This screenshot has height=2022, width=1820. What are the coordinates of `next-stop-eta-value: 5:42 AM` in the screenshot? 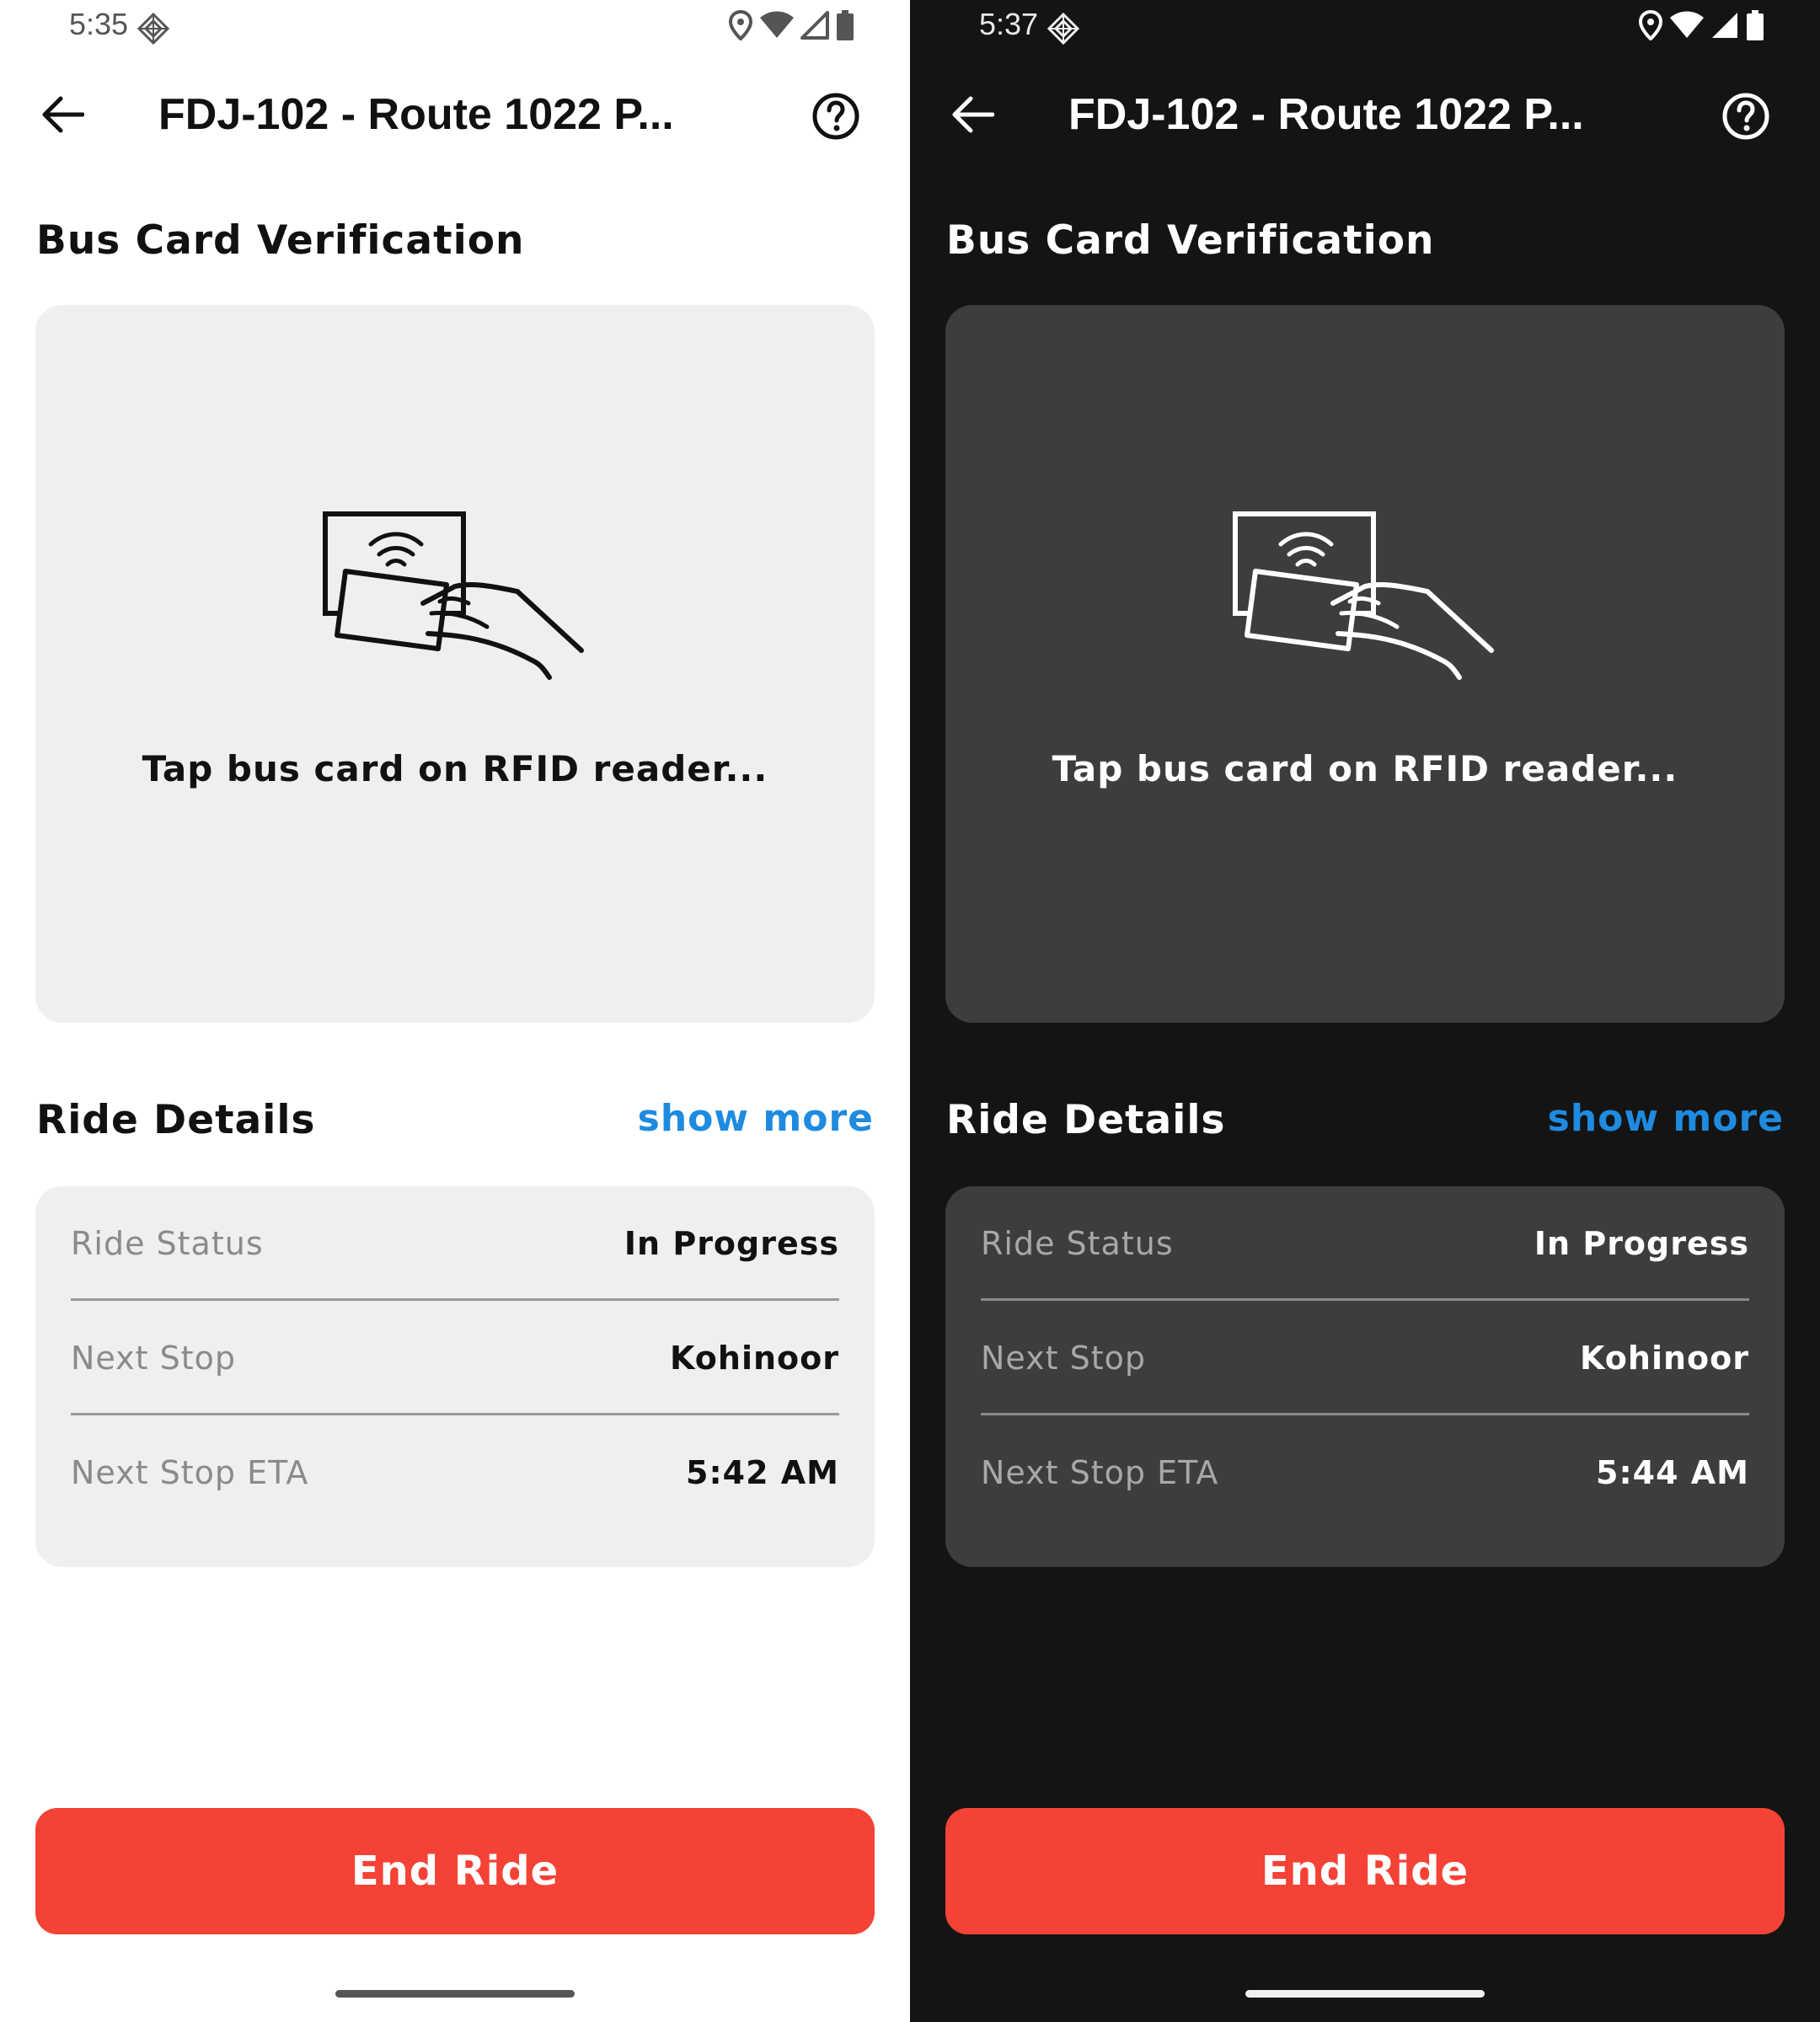 It's located at (762, 1472).